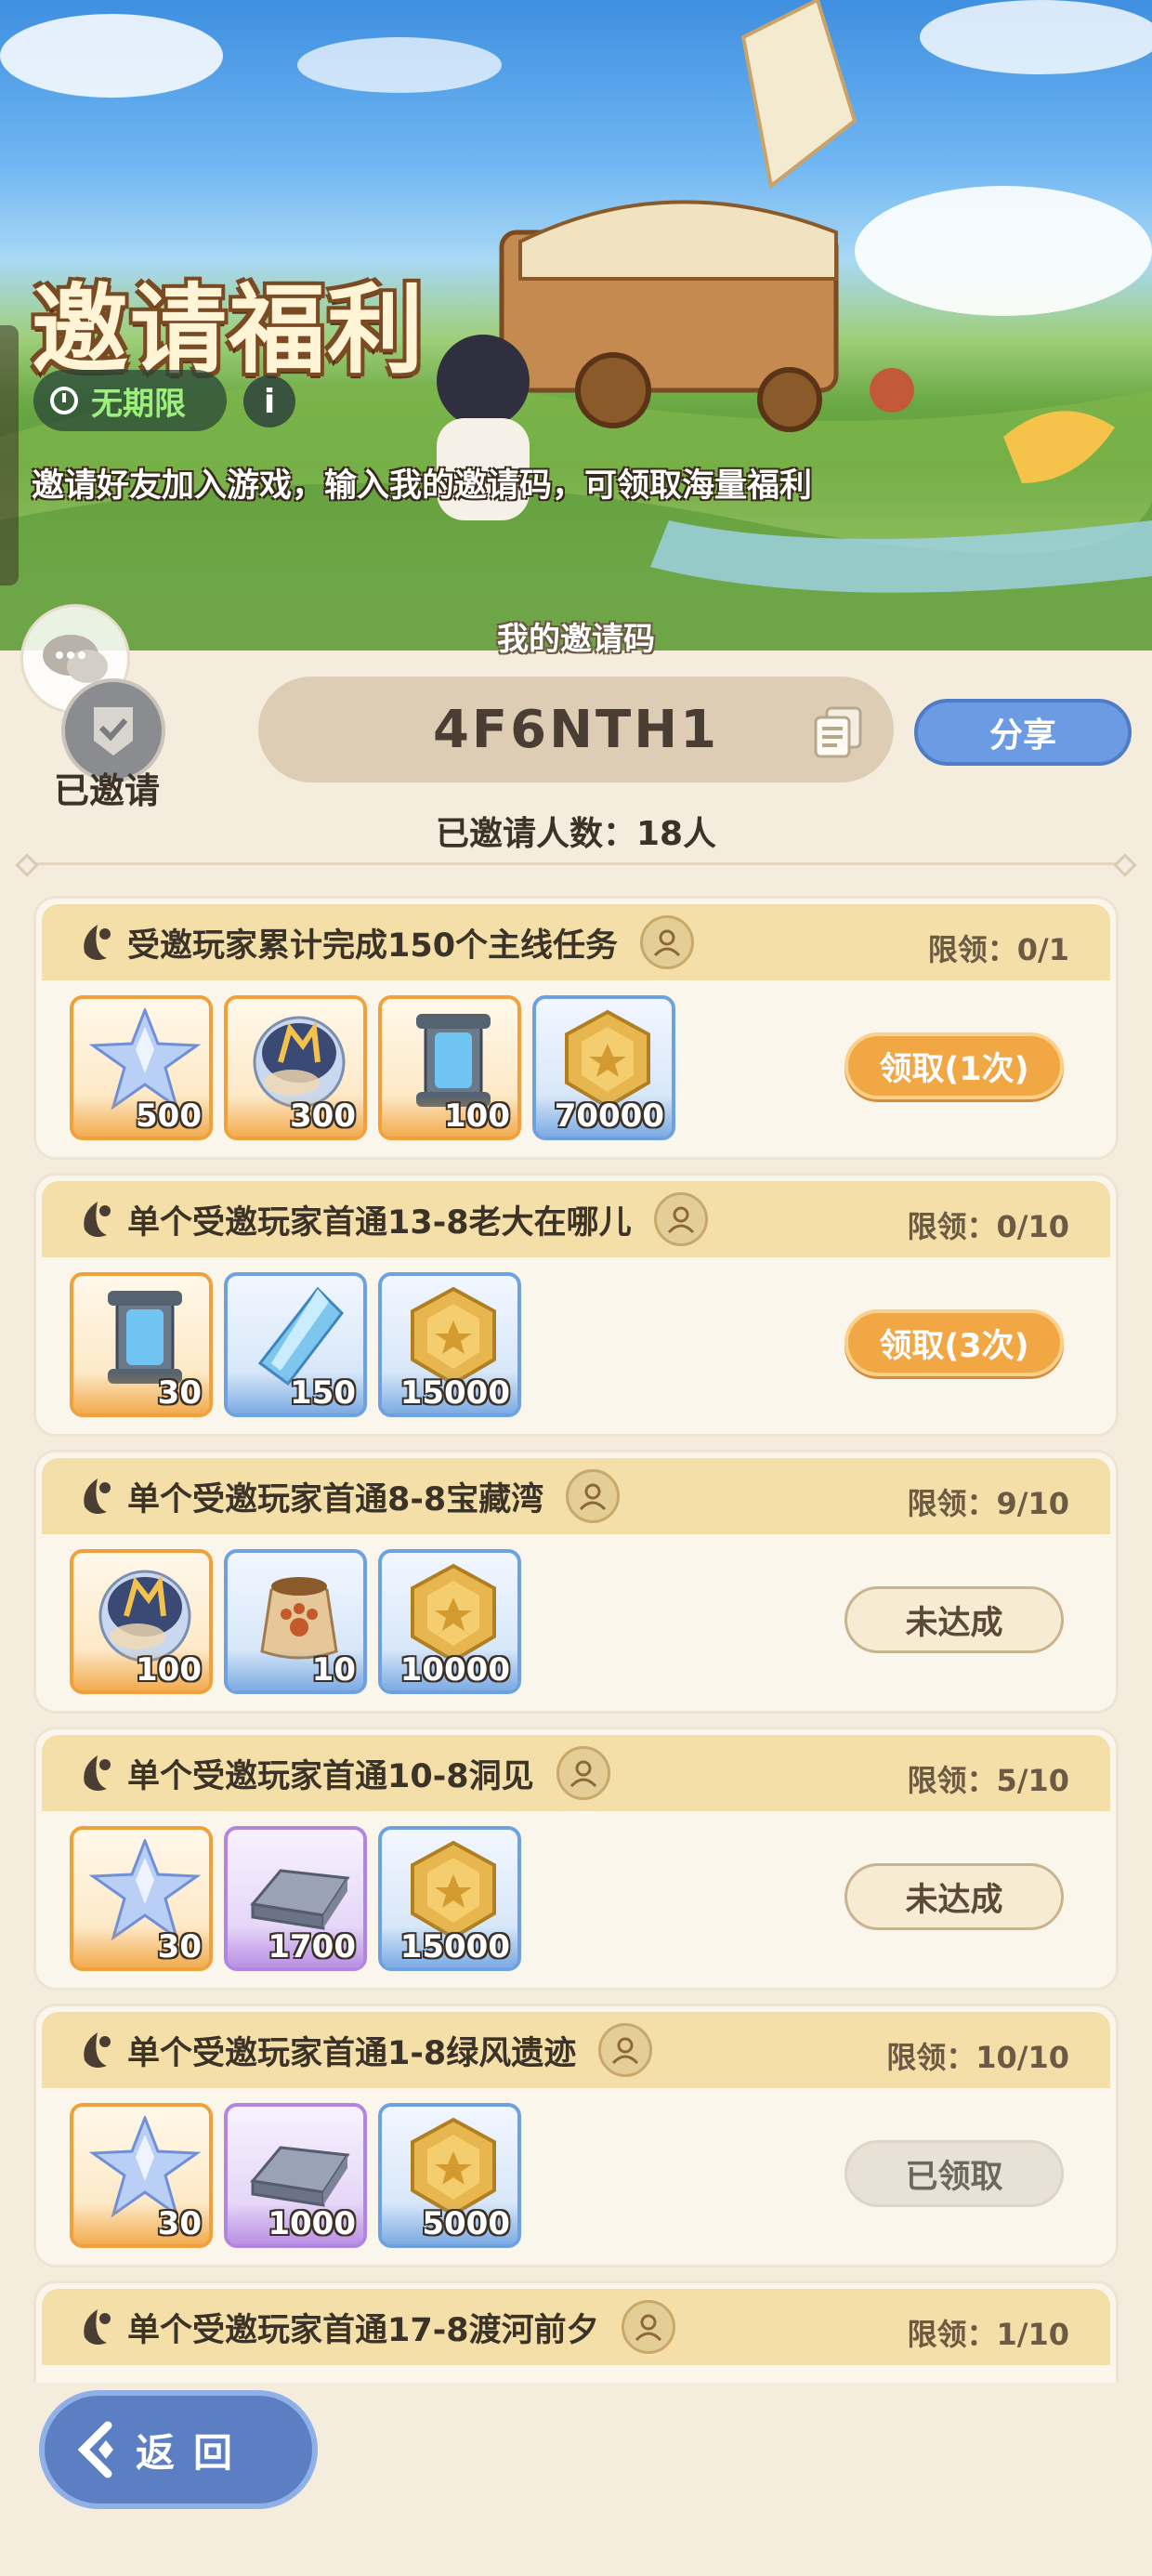 This screenshot has height=2576, width=1152. Describe the element at coordinates (988, 1780) in the screenshot. I see `claim-limit: 限领：5/10` at that location.